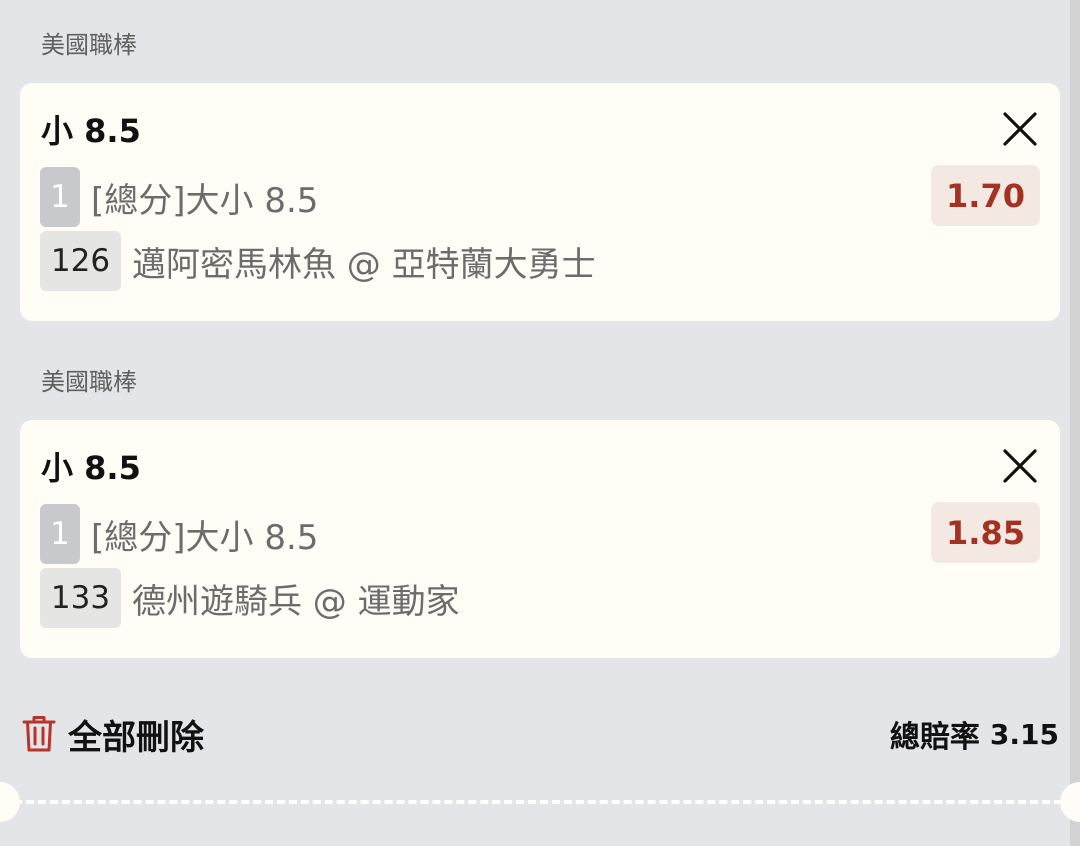 The image size is (1080, 846). I want to click on match-id-badge: 133, so click(80, 598).